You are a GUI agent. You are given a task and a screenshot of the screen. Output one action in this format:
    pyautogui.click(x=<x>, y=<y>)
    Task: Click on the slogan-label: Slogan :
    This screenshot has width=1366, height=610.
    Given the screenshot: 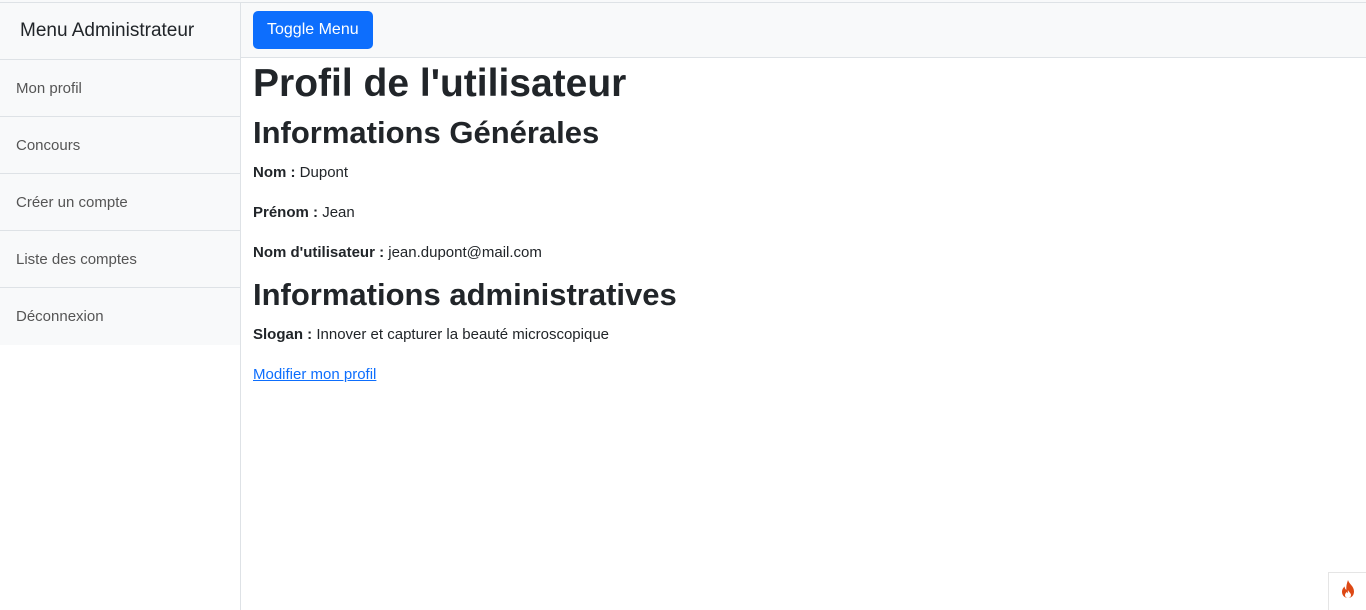 What is the action you would take?
    pyautogui.click(x=283, y=334)
    